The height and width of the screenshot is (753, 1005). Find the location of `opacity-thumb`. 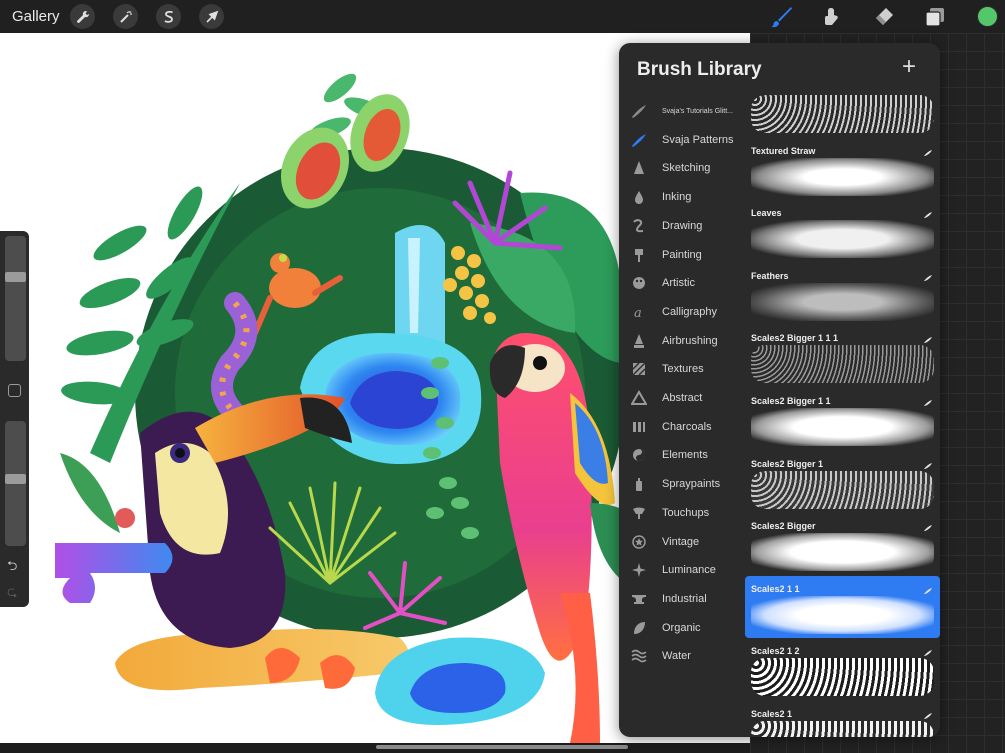

opacity-thumb is located at coordinates (15, 479).